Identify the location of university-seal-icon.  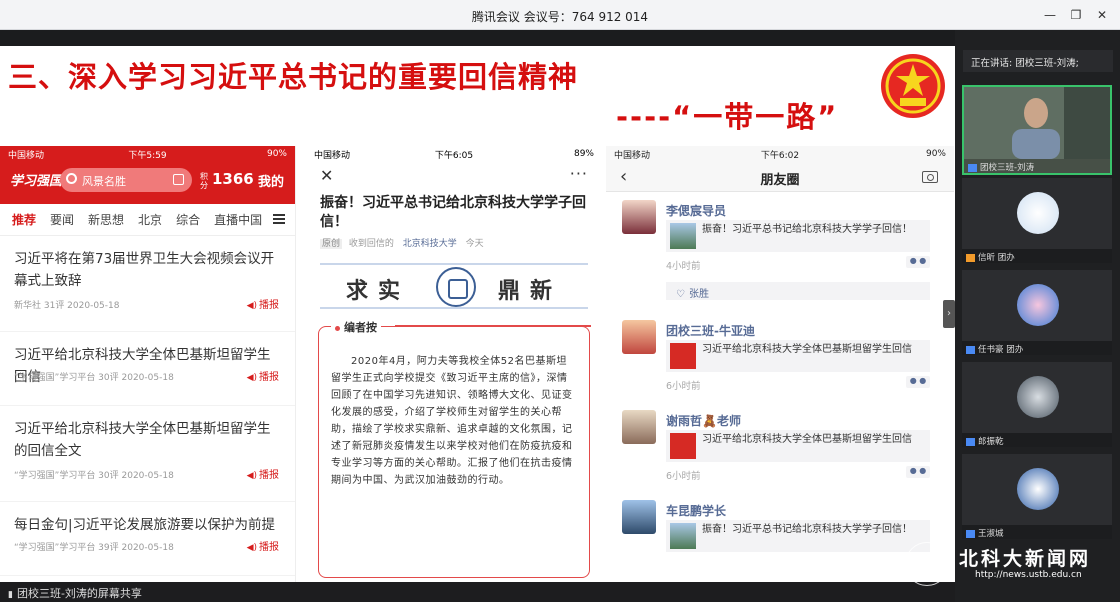
(927, 564).